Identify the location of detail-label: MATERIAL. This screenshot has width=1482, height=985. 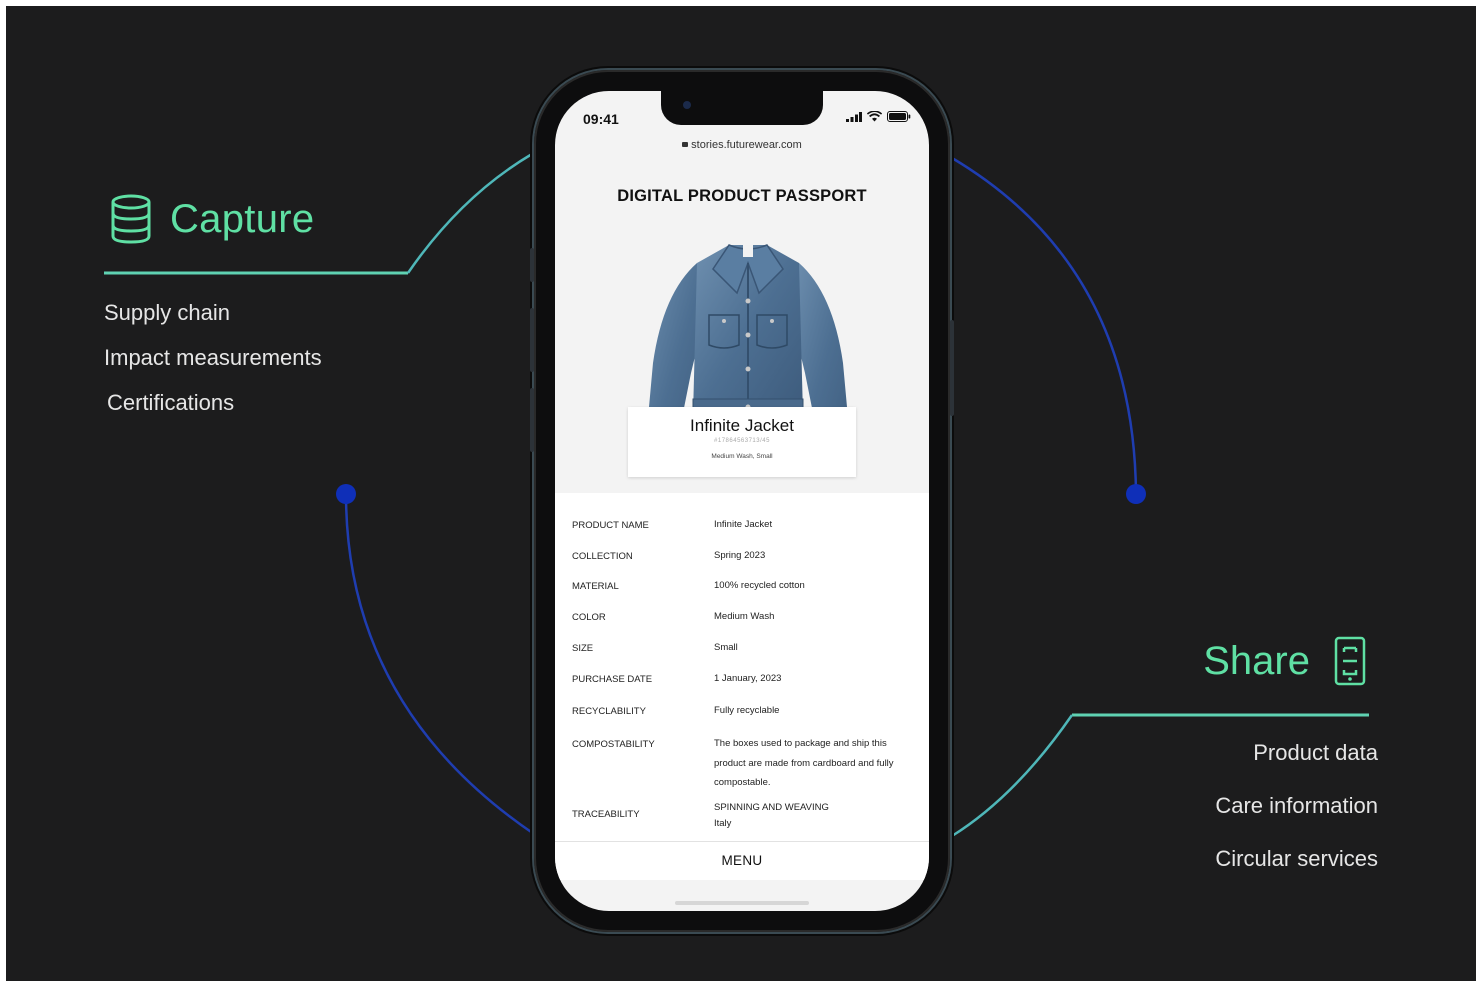
(595, 586).